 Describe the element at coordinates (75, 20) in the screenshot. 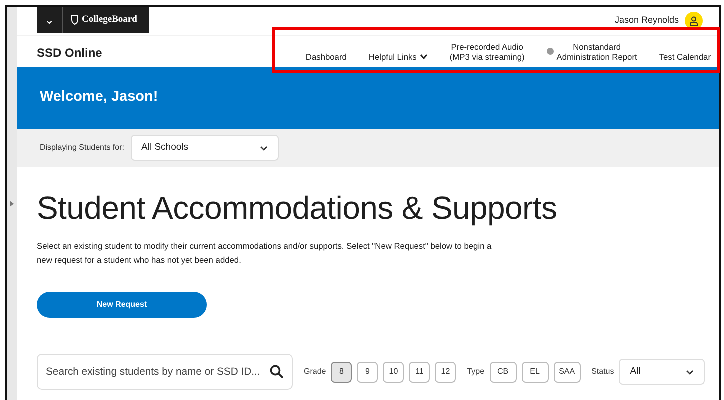

I see `shield-icon` at that location.